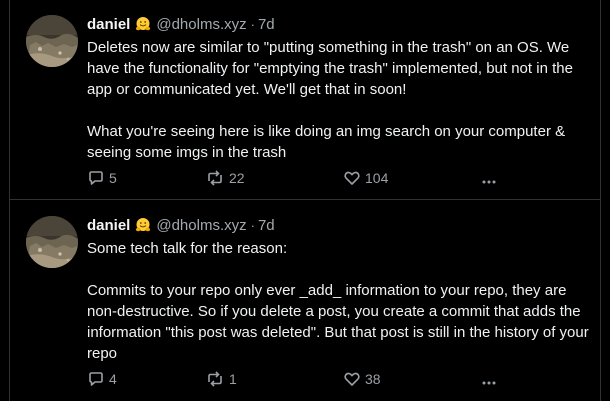 The image size is (610, 401). I want to click on repost-button: 1, so click(221, 379).